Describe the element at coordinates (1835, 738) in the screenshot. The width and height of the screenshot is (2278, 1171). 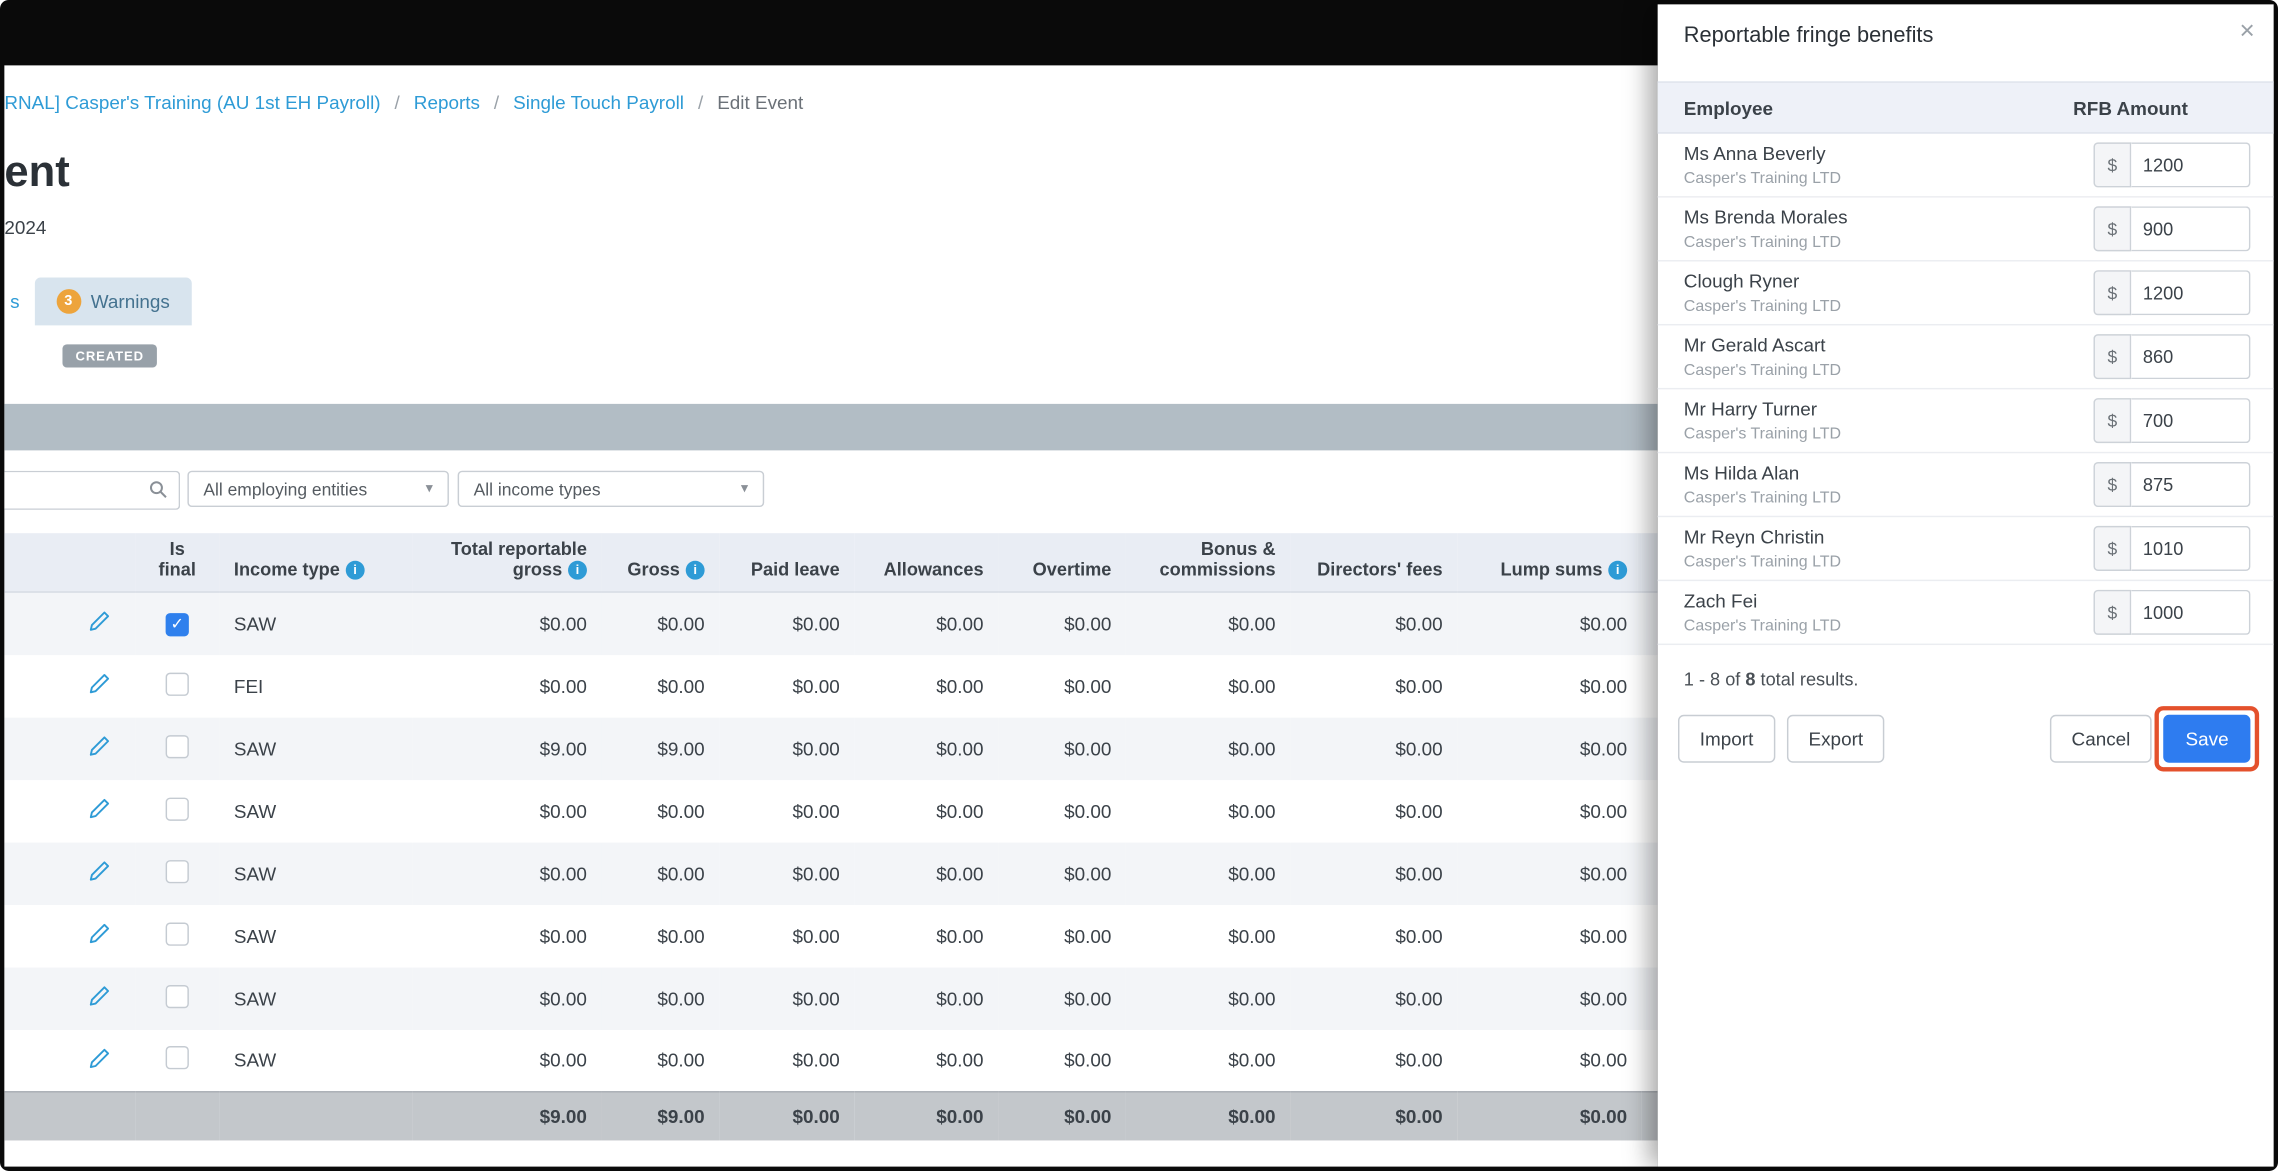
I see `export-button: Export` at that location.